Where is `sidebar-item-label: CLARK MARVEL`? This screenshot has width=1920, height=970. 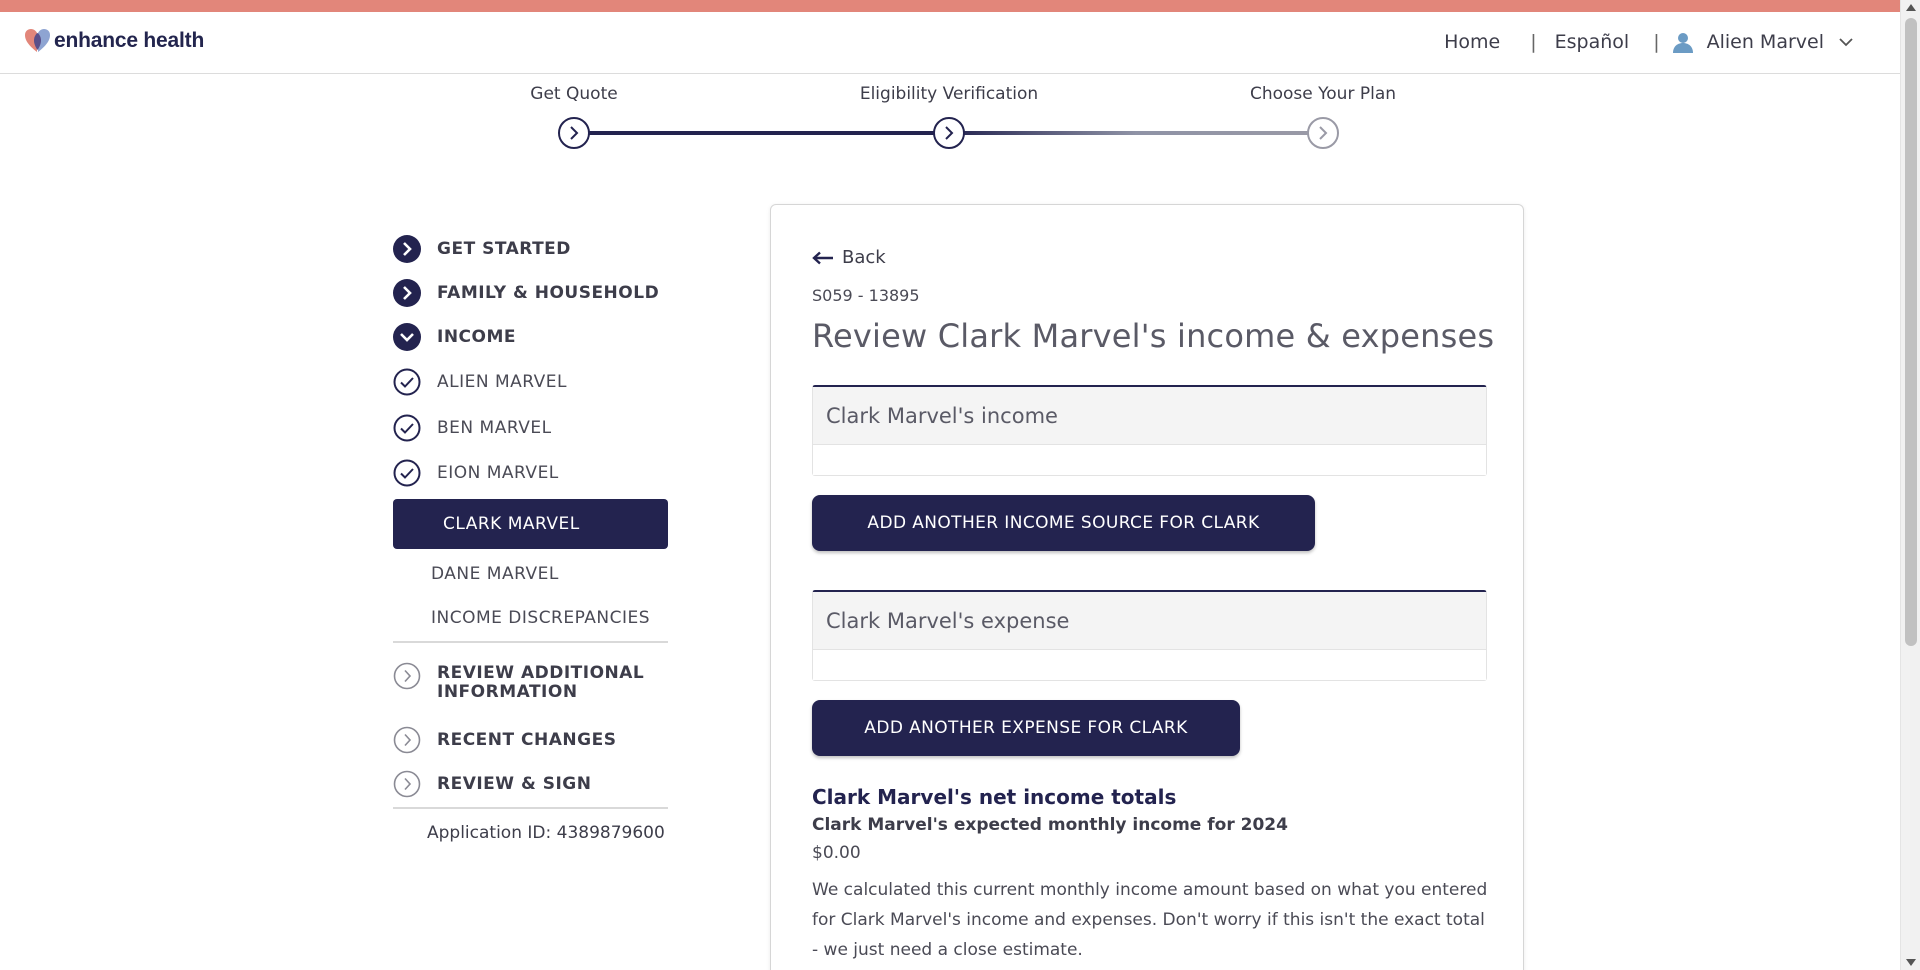 sidebar-item-label: CLARK MARVEL is located at coordinates (511, 524).